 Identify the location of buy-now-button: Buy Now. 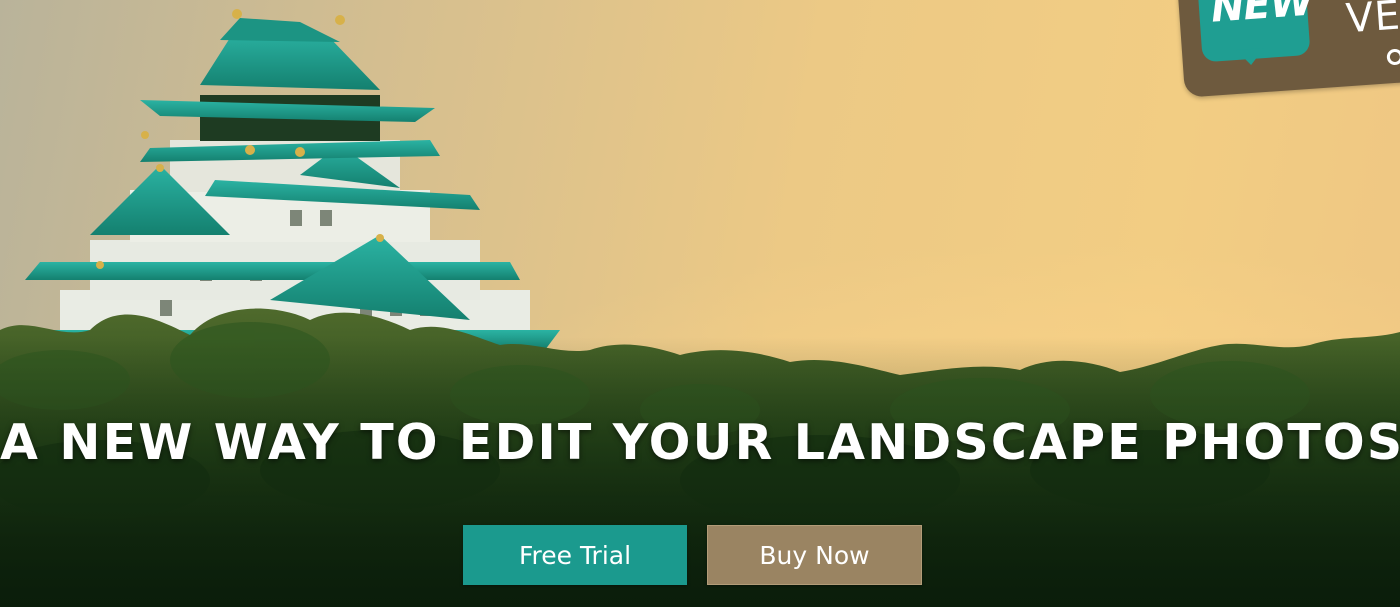
(814, 555).